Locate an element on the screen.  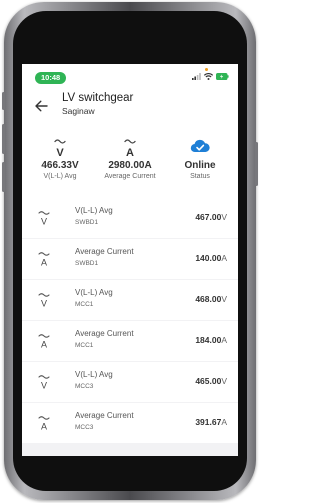
summary-panel: V 466.33V V(L-L) Avg A 2980.00A Average is located at coordinates (130, 163).